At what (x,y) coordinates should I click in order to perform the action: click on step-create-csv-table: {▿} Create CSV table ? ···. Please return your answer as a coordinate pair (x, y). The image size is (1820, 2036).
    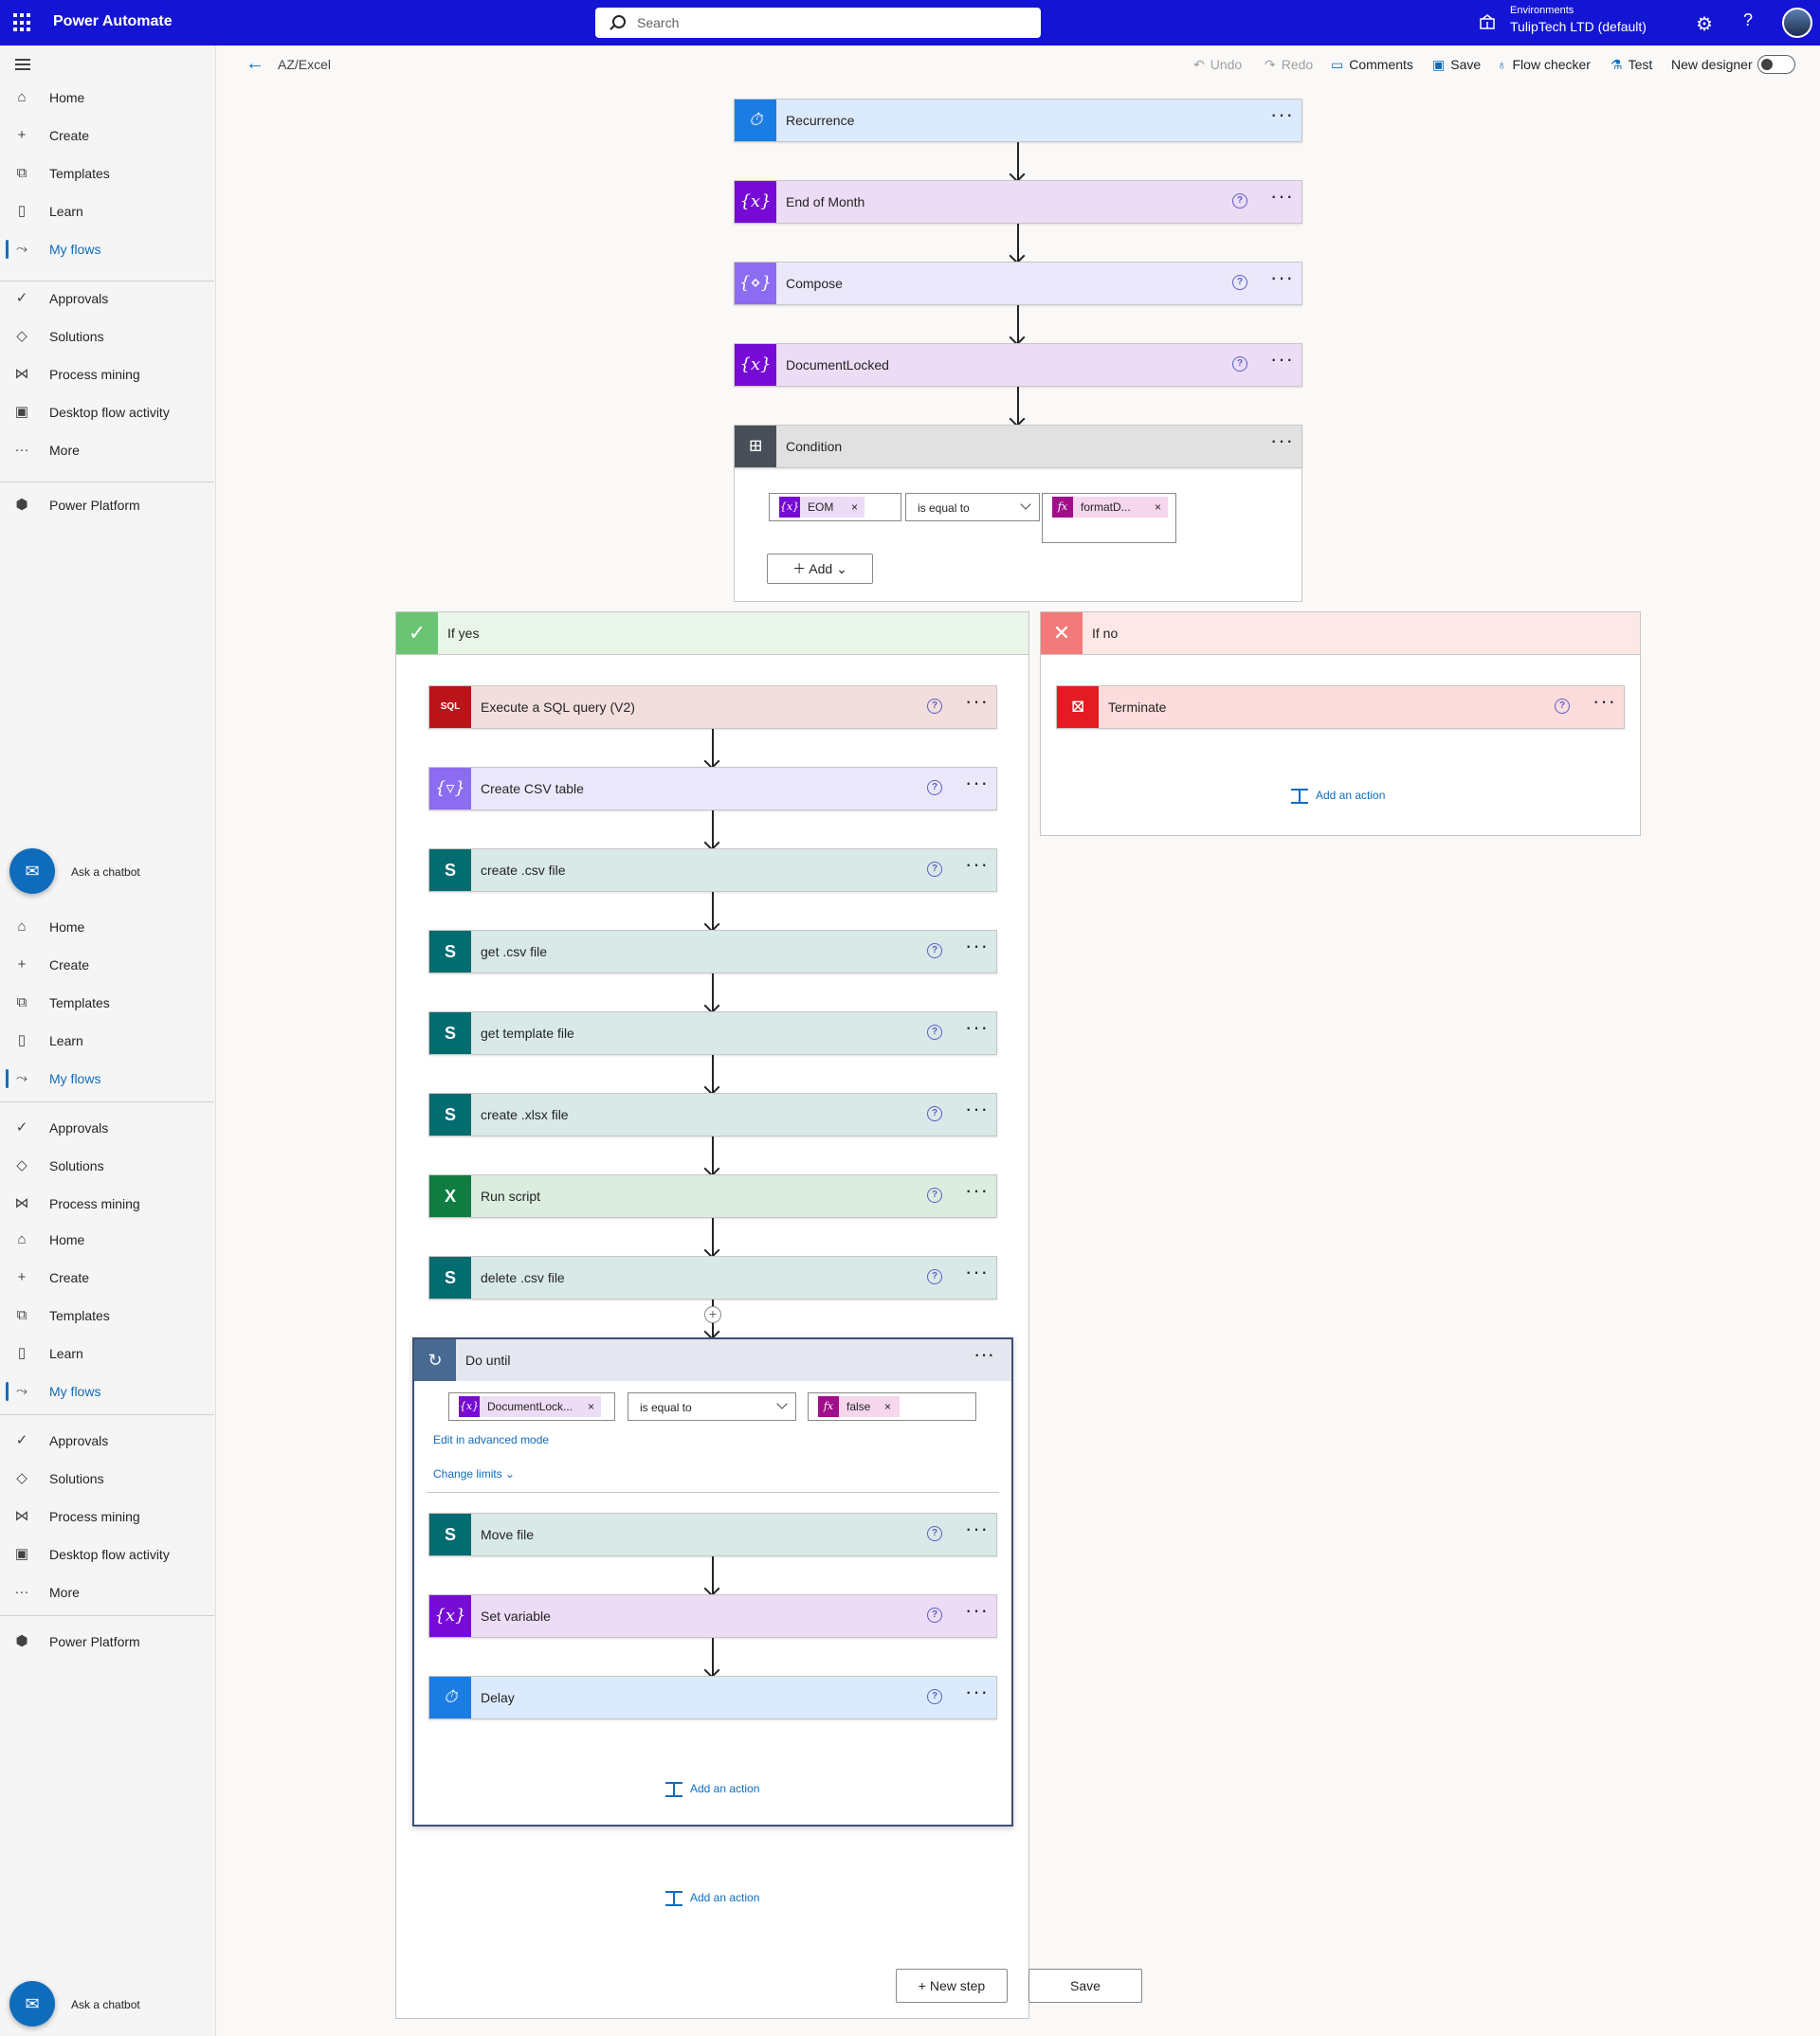
    Looking at the image, I should click on (712, 789).